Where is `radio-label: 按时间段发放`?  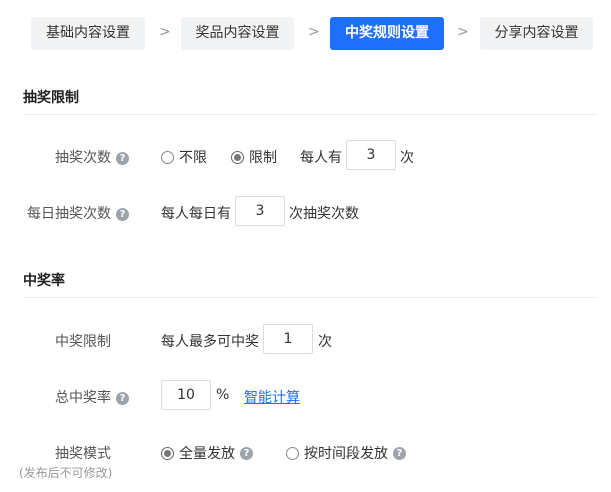 radio-label: 按时间段发放 is located at coordinates (346, 454).